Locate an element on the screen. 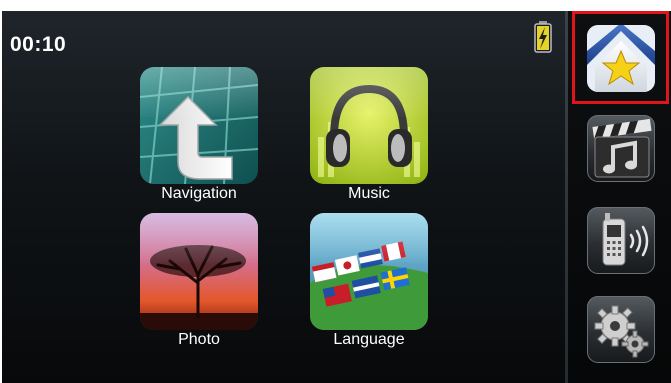  battery-charging-icon is located at coordinates (543, 37).